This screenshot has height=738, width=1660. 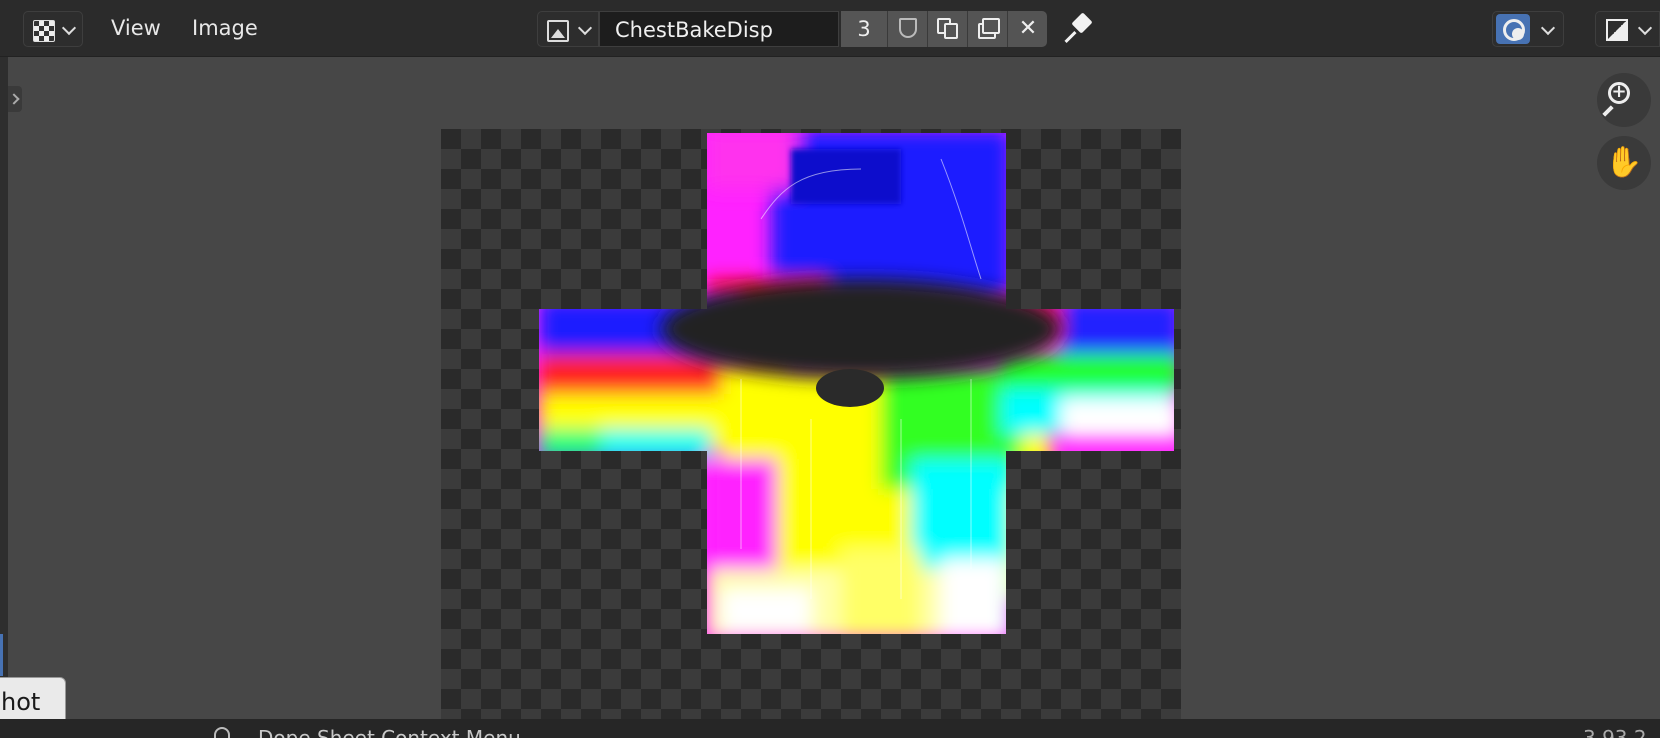 What do you see at coordinates (225, 28) in the screenshot?
I see `image-menu: Image` at bounding box center [225, 28].